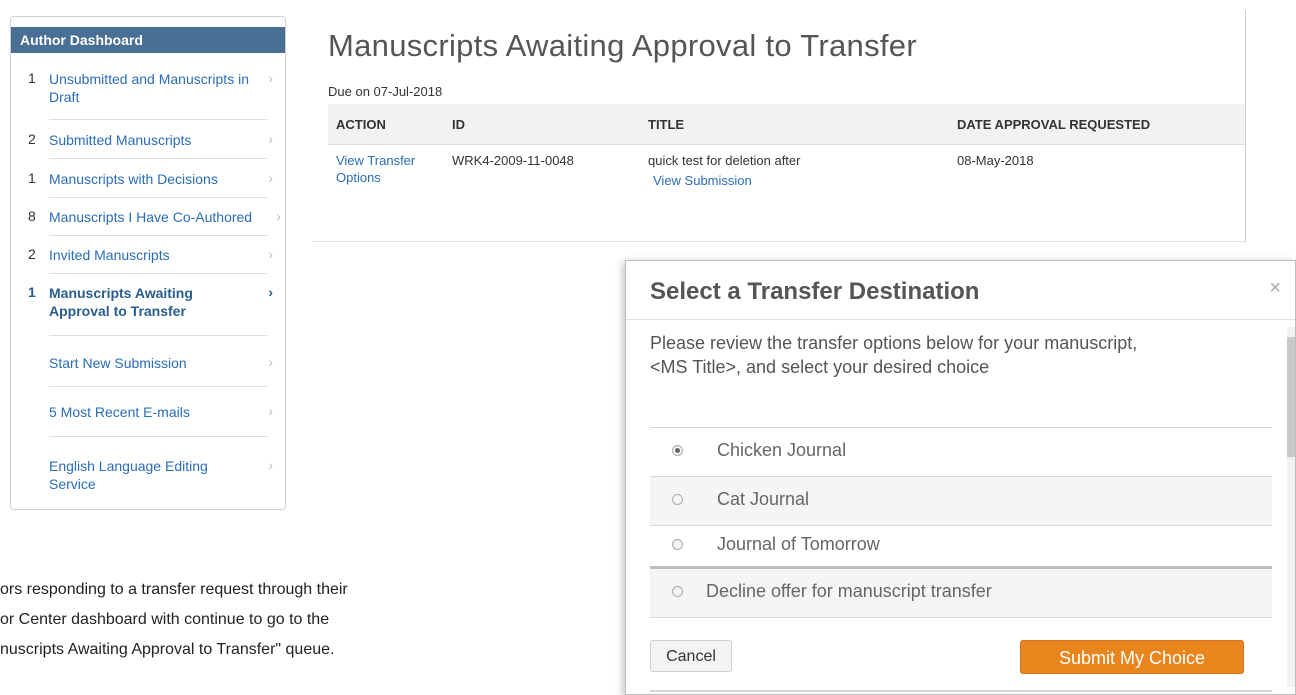 This screenshot has width=1296, height=695. What do you see at coordinates (1291, 397) in the screenshot?
I see `scrollbar-thumb` at bounding box center [1291, 397].